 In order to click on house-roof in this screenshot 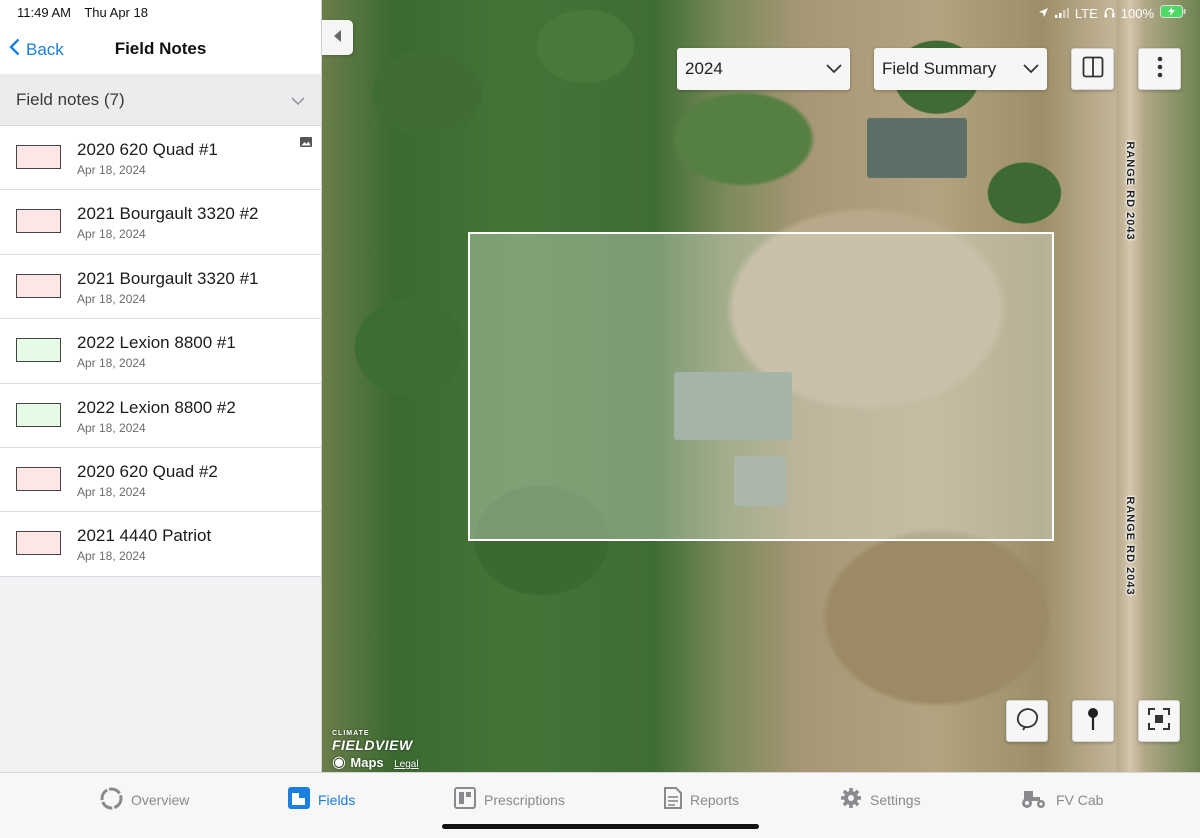, I will do `click(917, 148)`.